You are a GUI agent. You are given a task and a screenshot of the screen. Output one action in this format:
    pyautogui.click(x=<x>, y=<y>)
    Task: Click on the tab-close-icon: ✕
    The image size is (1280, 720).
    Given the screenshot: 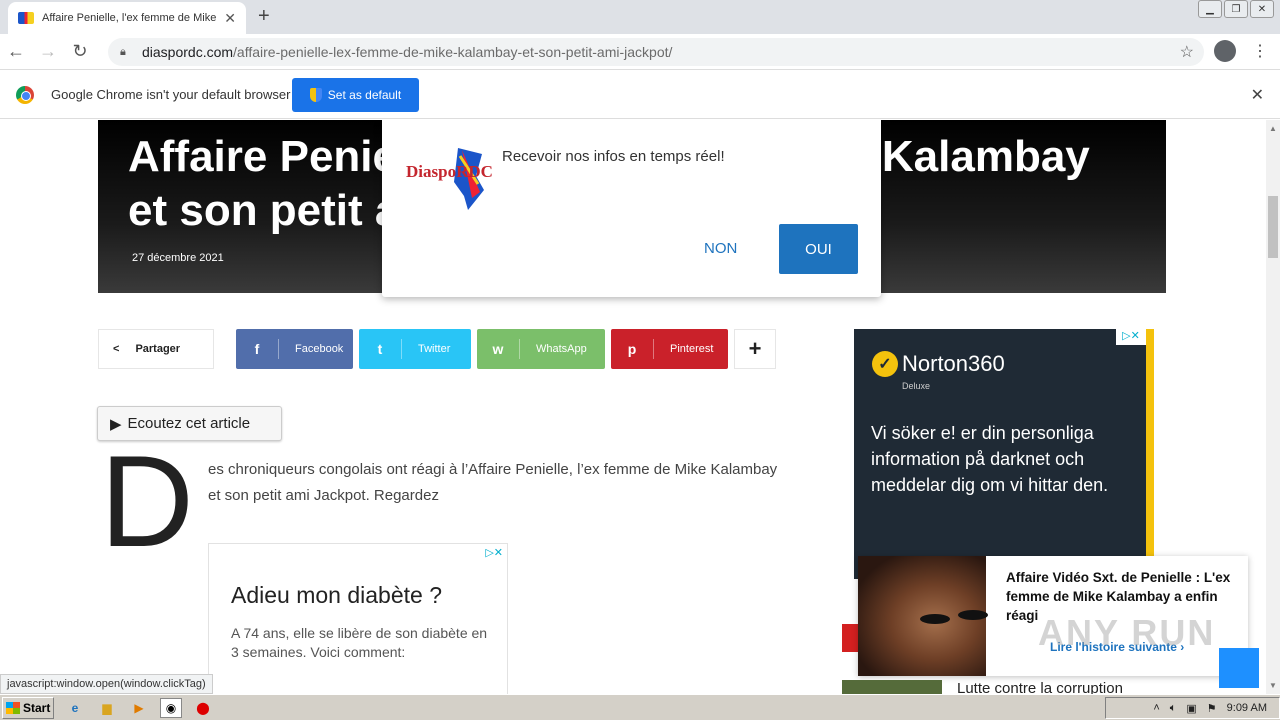 What is the action you would take?
    pyautogui.click(x=230, y=18)
    